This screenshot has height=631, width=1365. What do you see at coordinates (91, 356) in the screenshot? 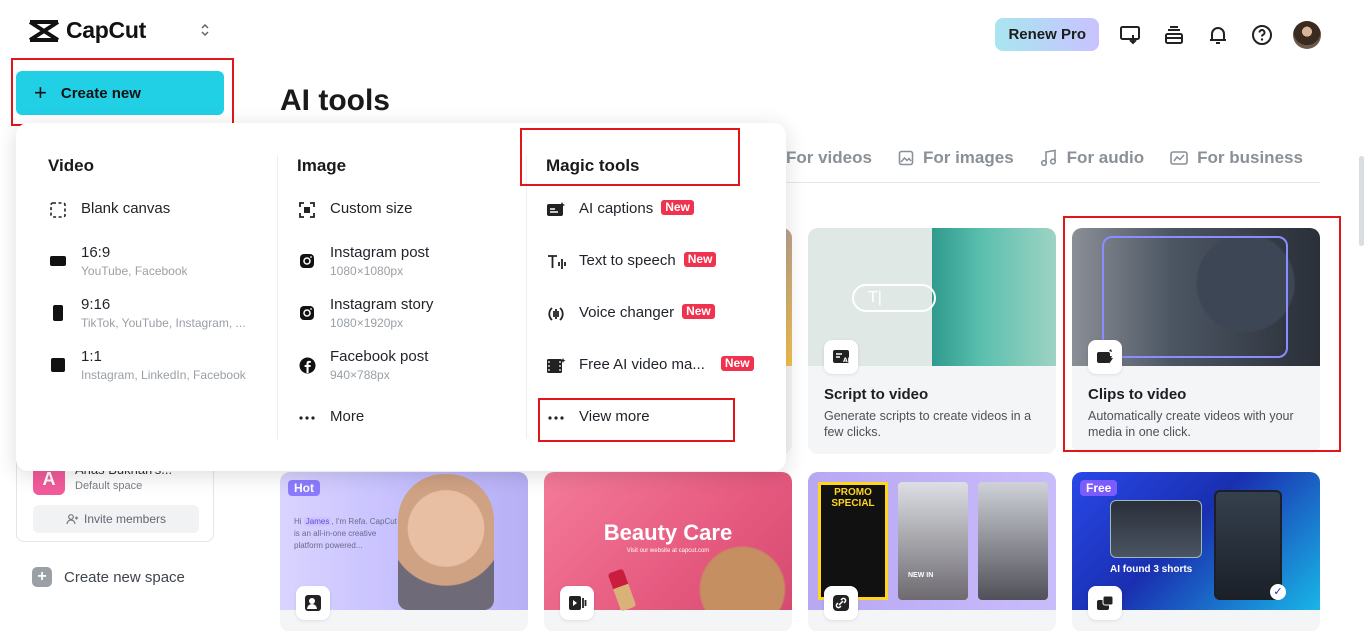
I see `menu-item-label: 1:1` at bounding box center [91, 356].